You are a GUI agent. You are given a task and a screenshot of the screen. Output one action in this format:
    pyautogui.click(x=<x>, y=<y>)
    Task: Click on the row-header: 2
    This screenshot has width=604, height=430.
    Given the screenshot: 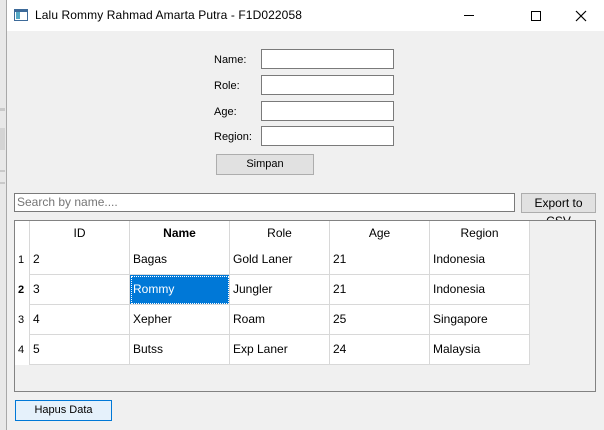 What is the action you would take?
    pyautogui.click(x=22, y=290)
    